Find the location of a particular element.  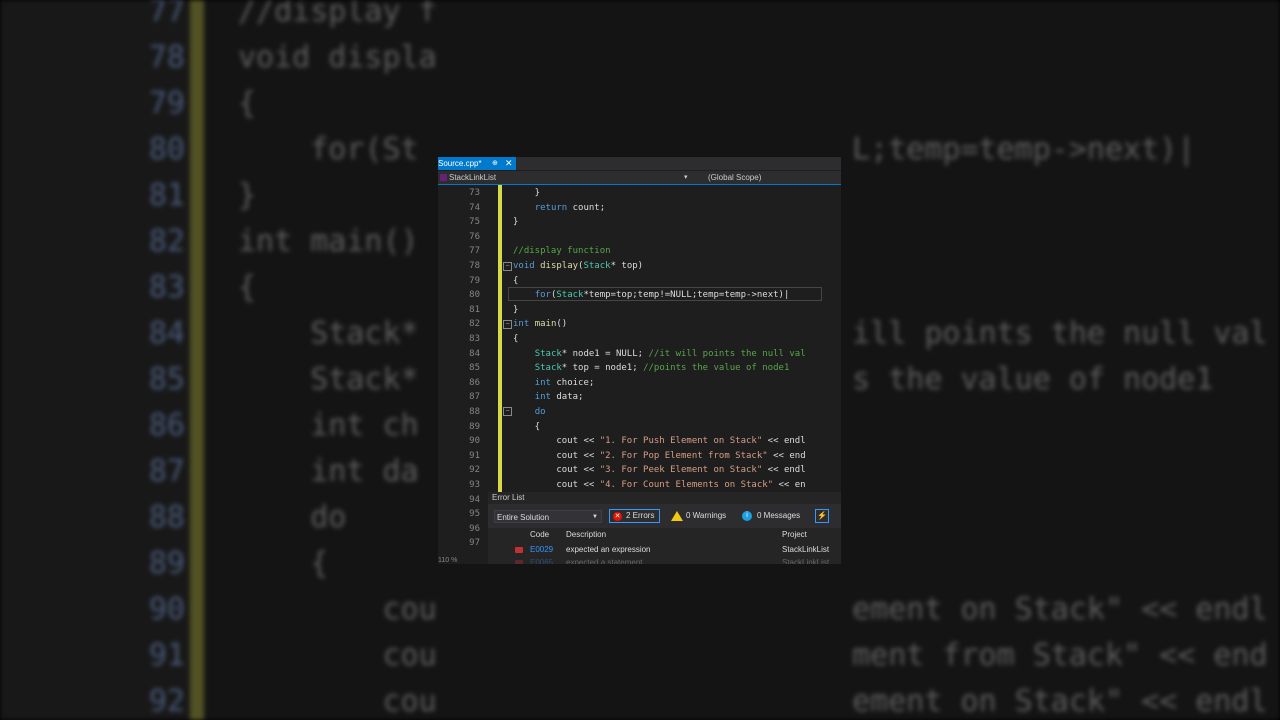

line-number: 86 is located at coordinates (474, 382).